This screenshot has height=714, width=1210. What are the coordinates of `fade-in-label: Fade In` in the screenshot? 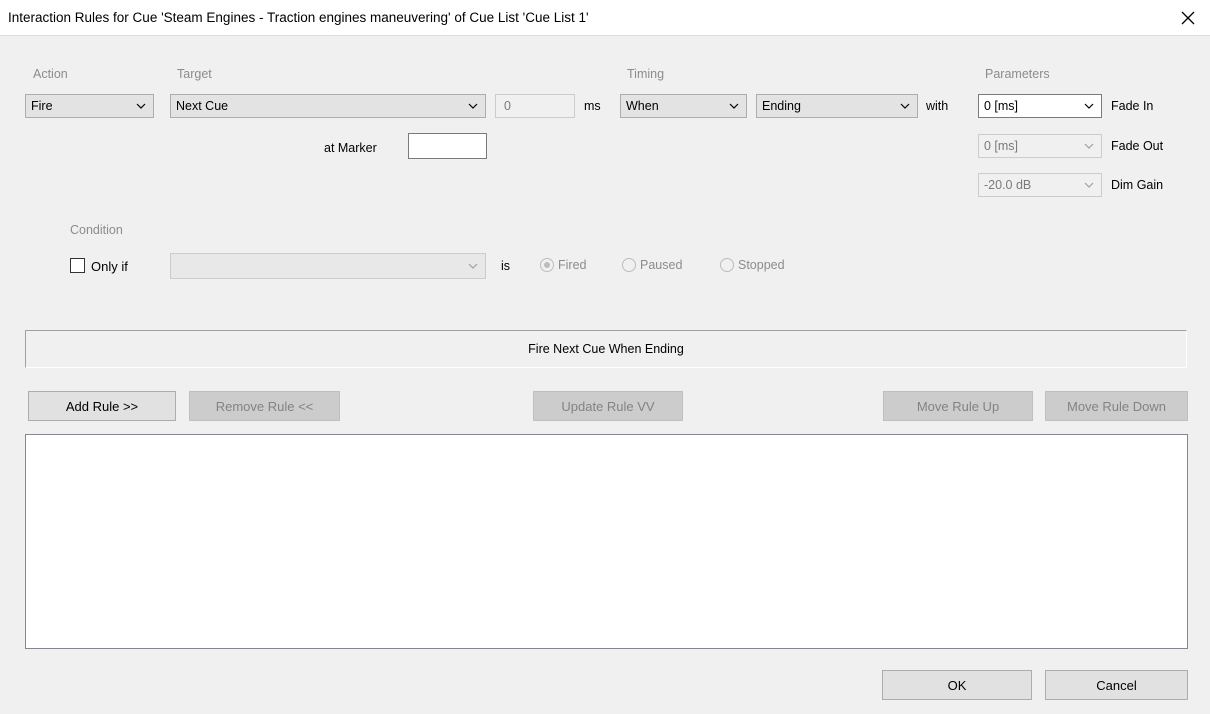 It's located at (1132, 106).